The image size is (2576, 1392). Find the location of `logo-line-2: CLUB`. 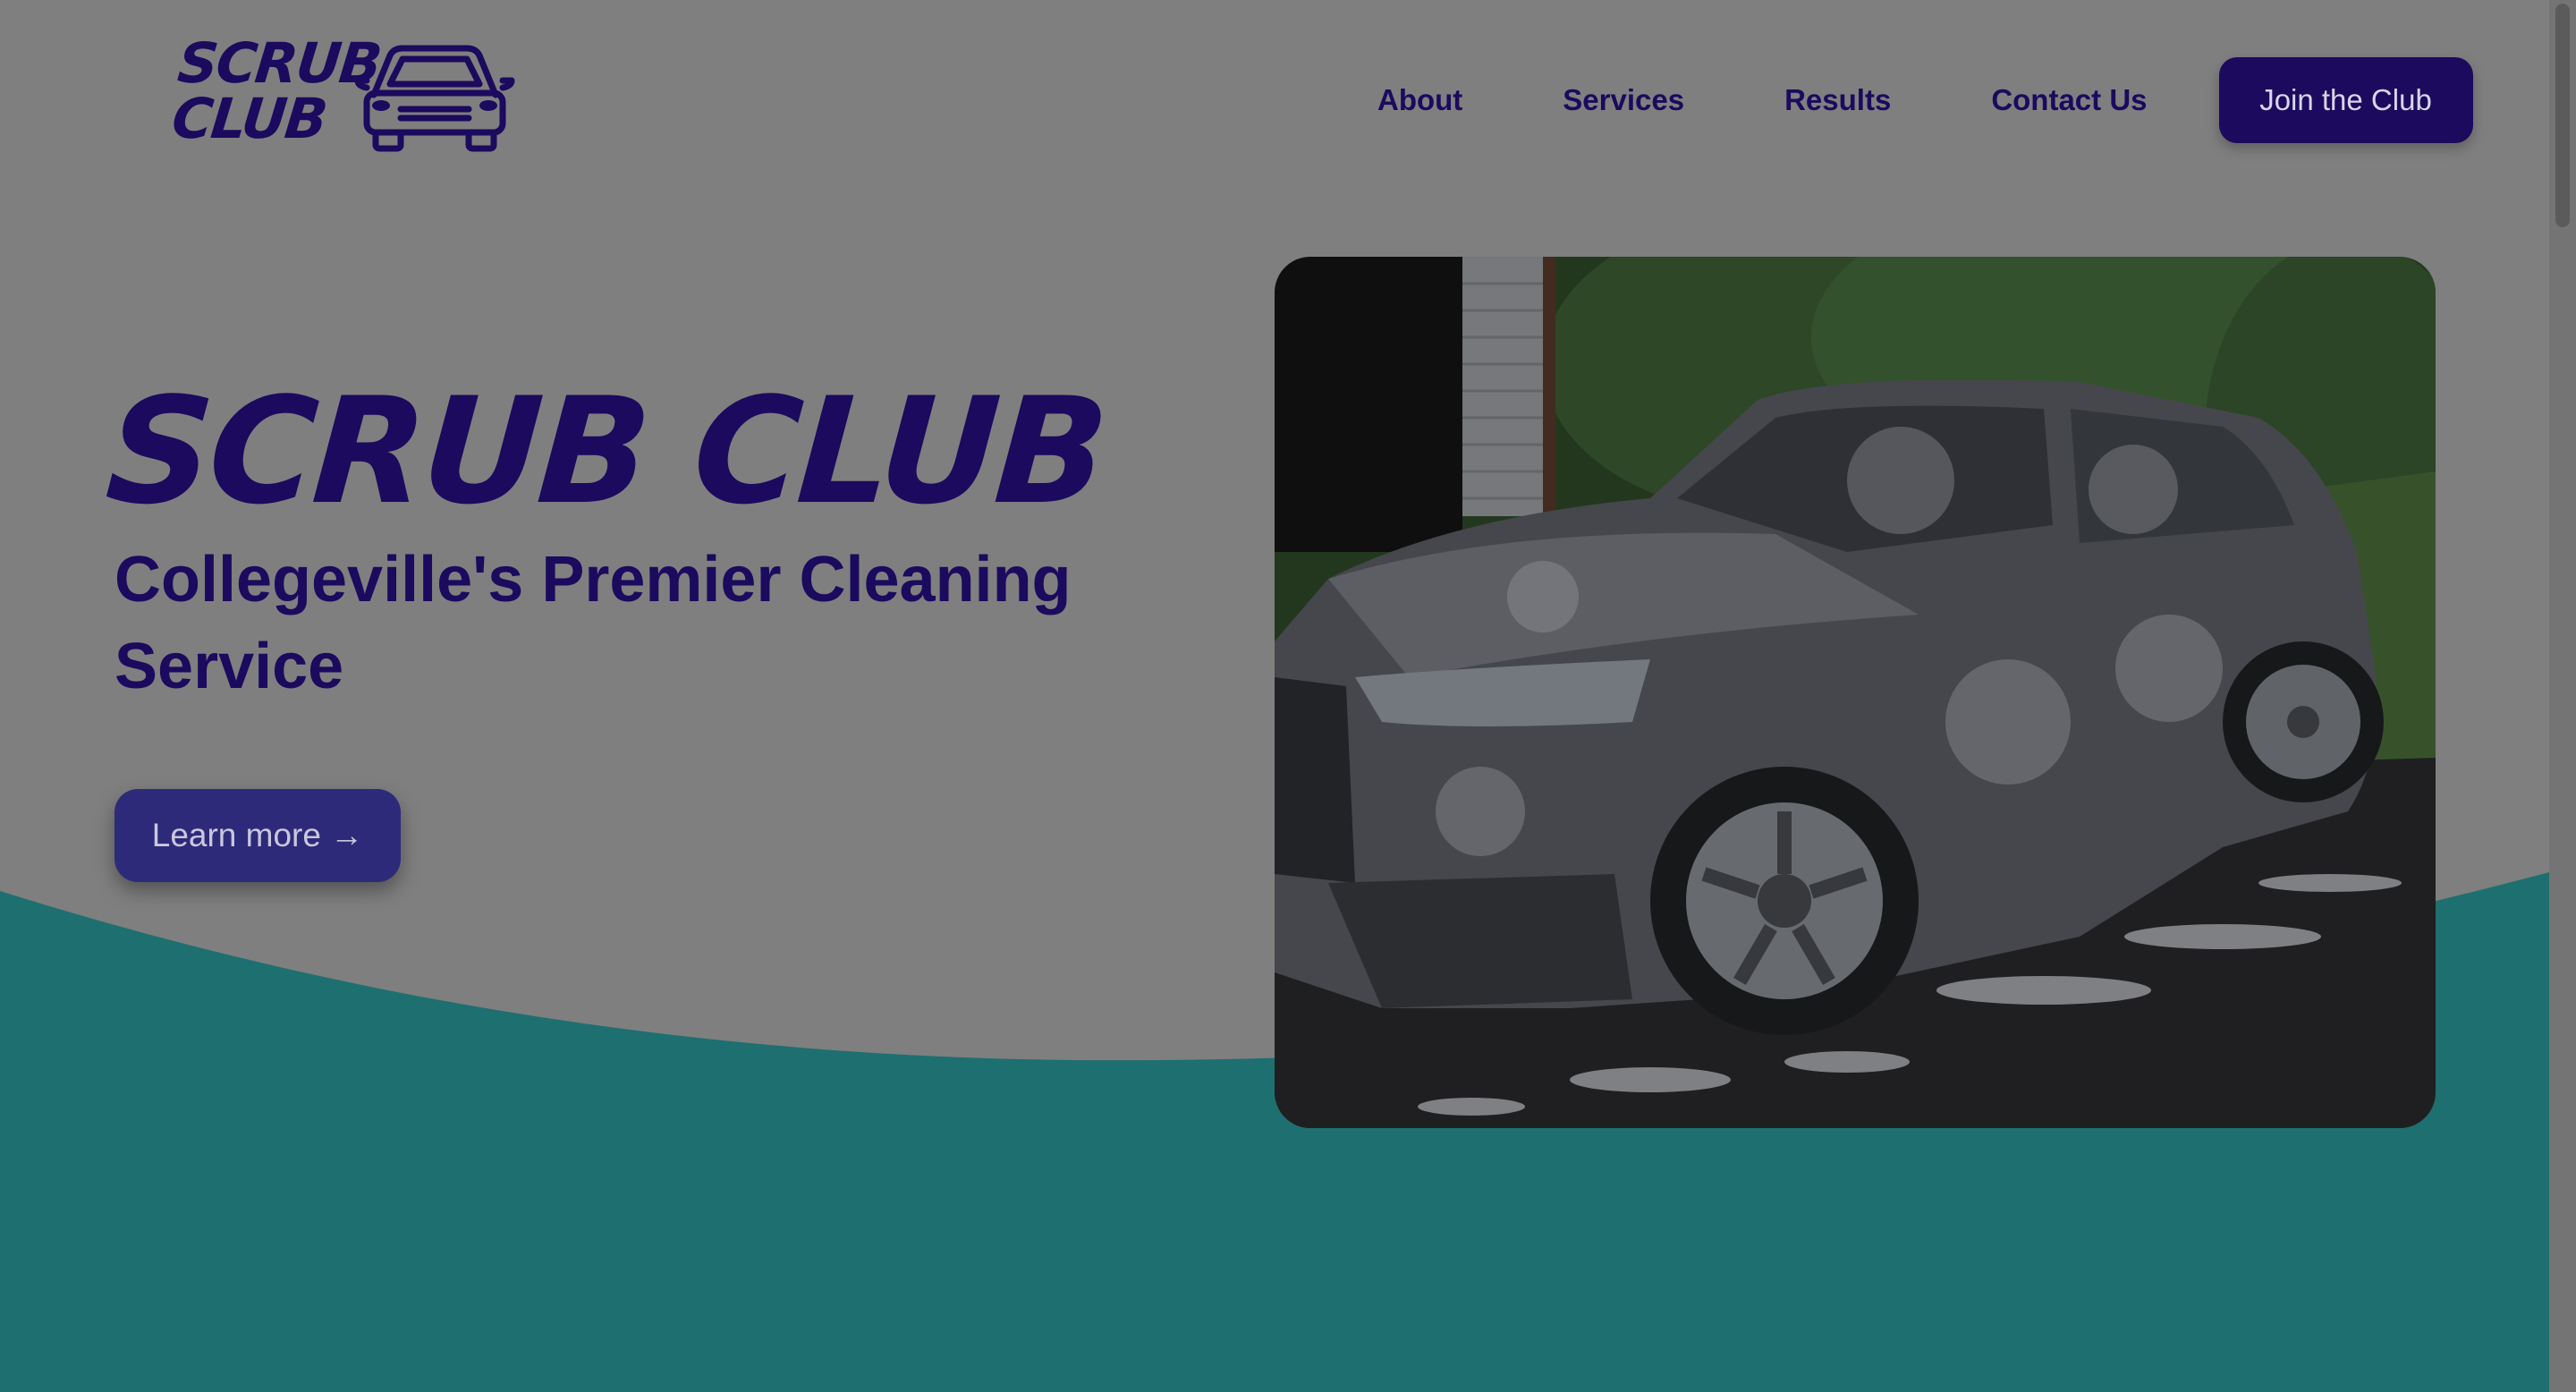

logo-line-2: CLUB is located at coordinates (248, 118).